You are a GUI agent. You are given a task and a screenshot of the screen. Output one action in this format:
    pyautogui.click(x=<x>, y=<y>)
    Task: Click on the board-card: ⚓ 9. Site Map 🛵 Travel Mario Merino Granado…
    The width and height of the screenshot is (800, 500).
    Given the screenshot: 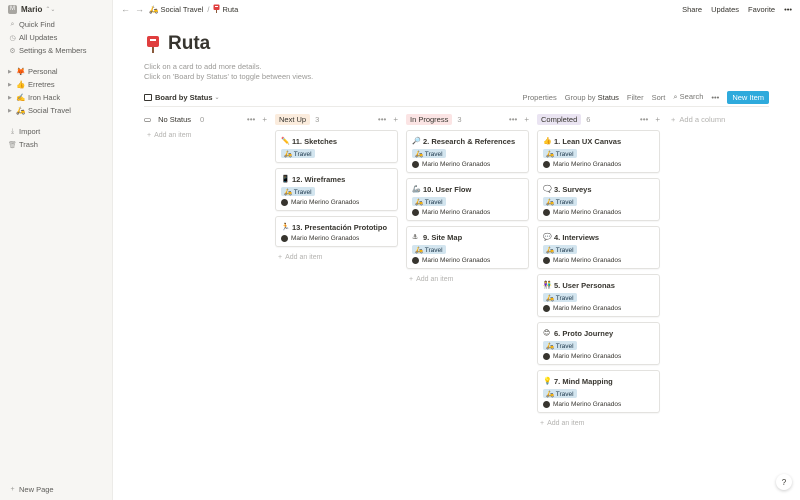 What is the action you would take?
    pyautogui.click(x=467, y=247)
    